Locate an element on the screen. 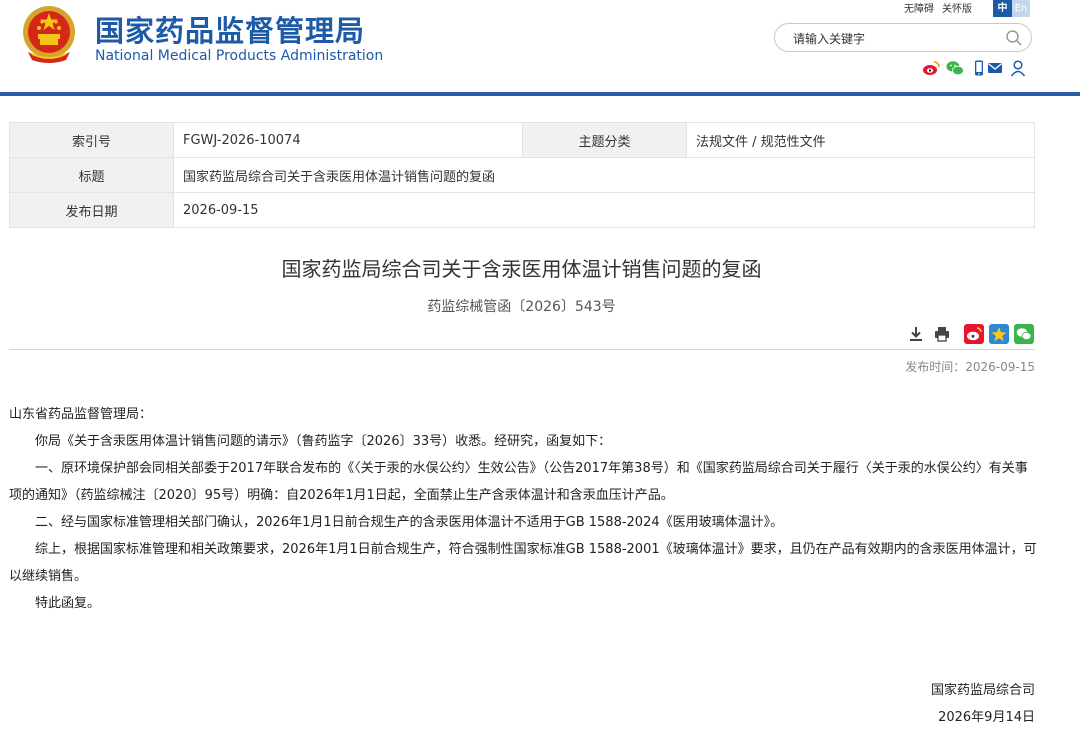 Image resolution: width=1080 pixels, height=732 pixels. header-divider is located at coordinates (540, 94).